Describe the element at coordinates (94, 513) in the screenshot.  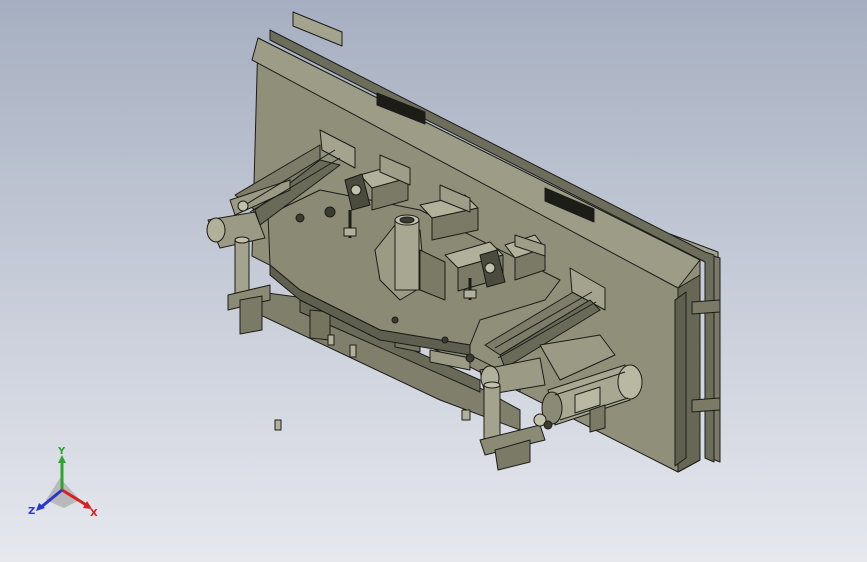
I see `x-axis-label: X` at that location.